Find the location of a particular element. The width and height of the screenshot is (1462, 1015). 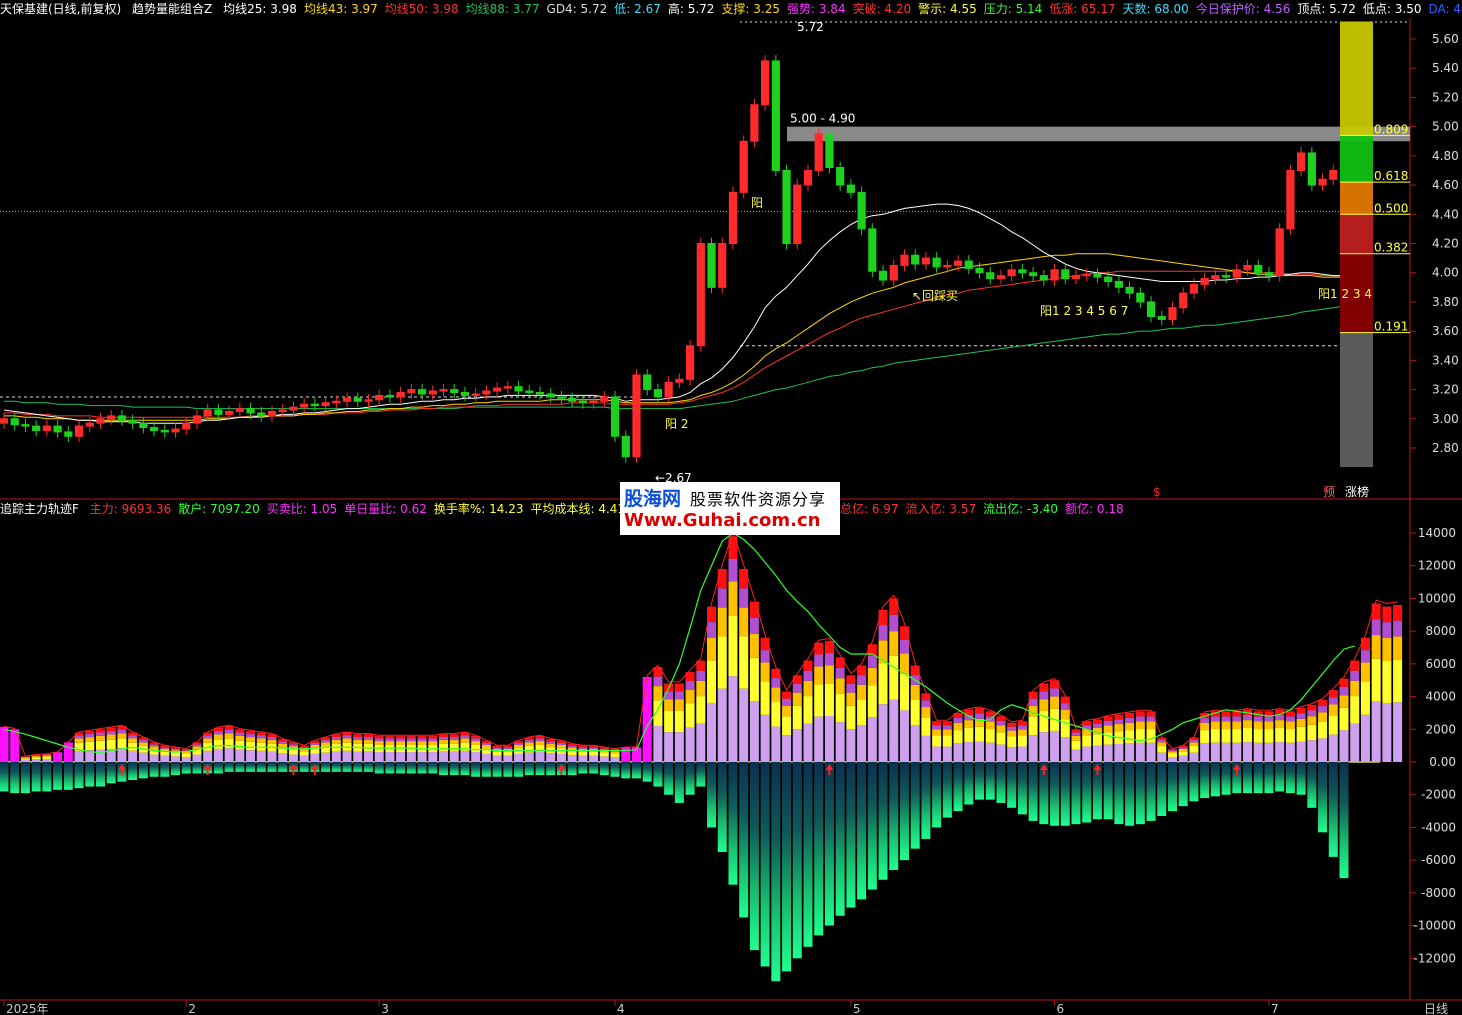

price-tick-label: 5.20 is located at coordinates (1445, 97).